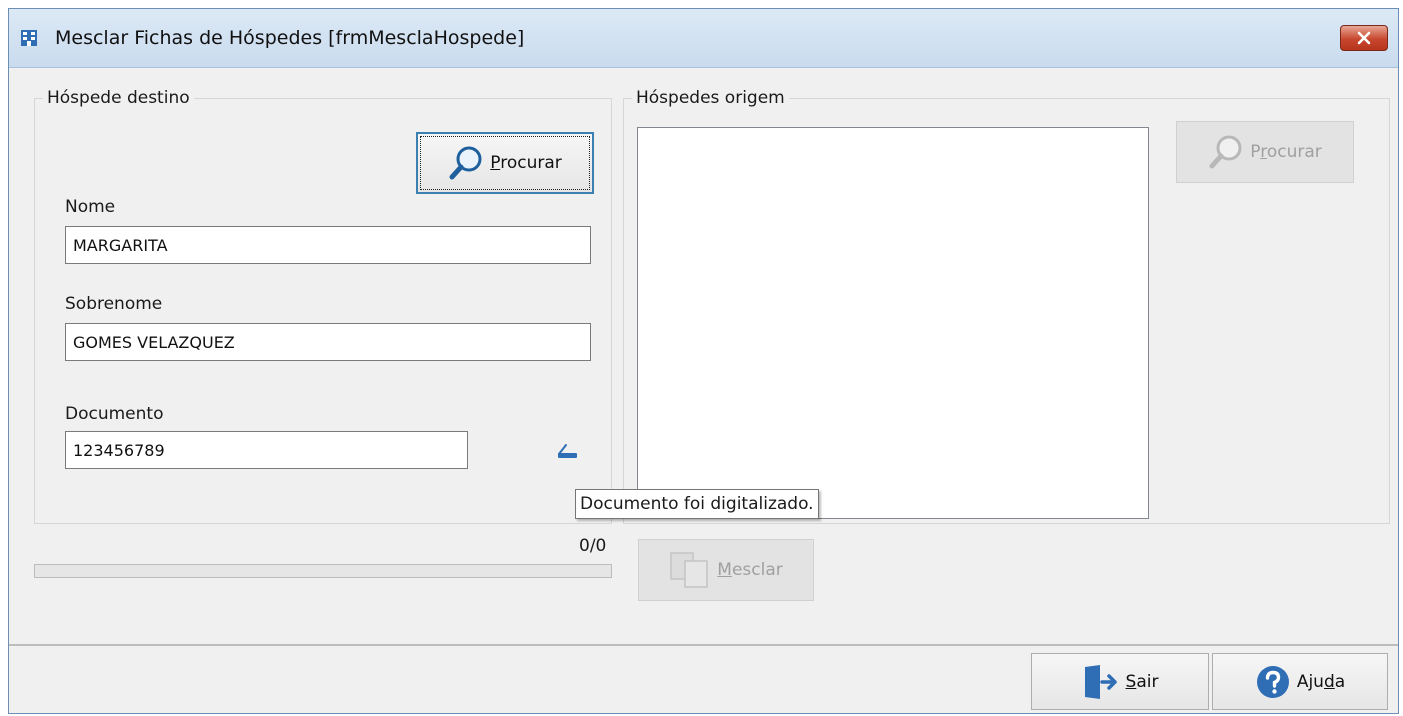 The width and height of the screenshot is (1403, 716). What do you see at coordinates (1272, 681) in the screenshot?
I see `help-icon` at bounding box center [1272, 681].